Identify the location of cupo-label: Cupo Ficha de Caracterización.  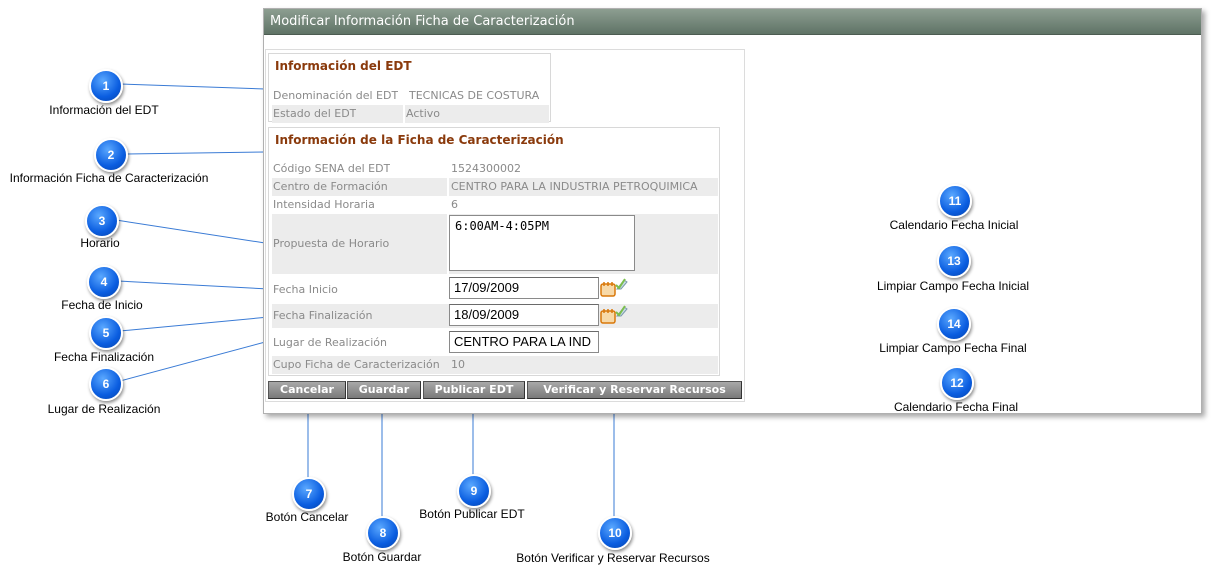
(356, 364).